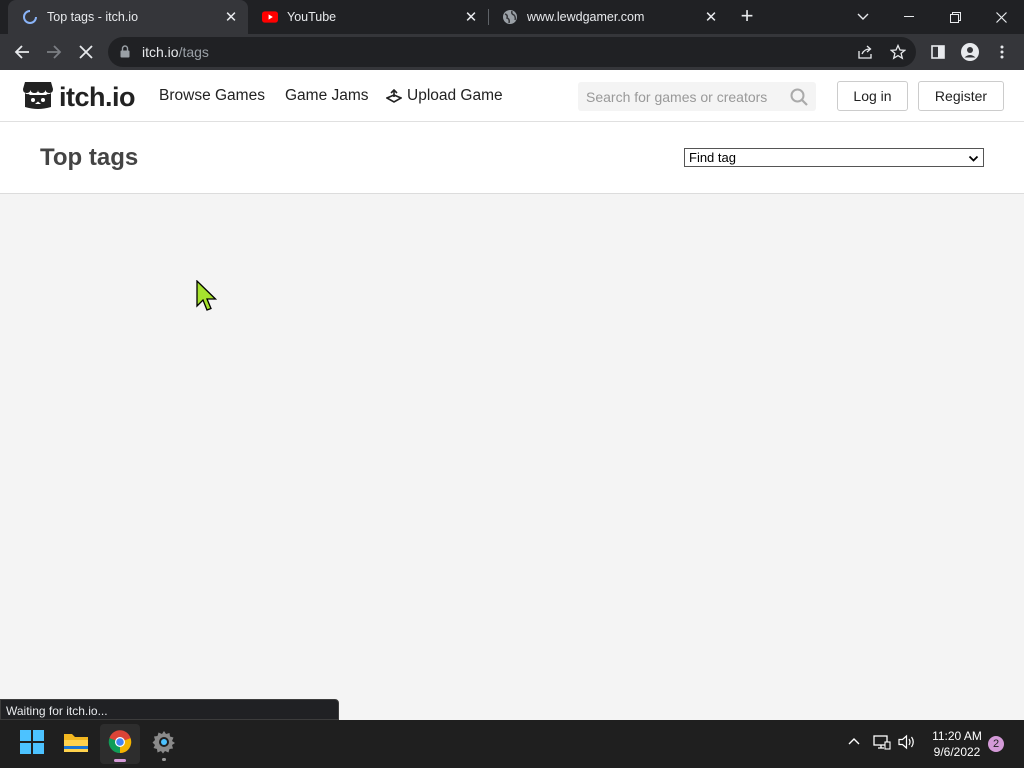  I want to click on active-app-indicator, so click(120, 760).